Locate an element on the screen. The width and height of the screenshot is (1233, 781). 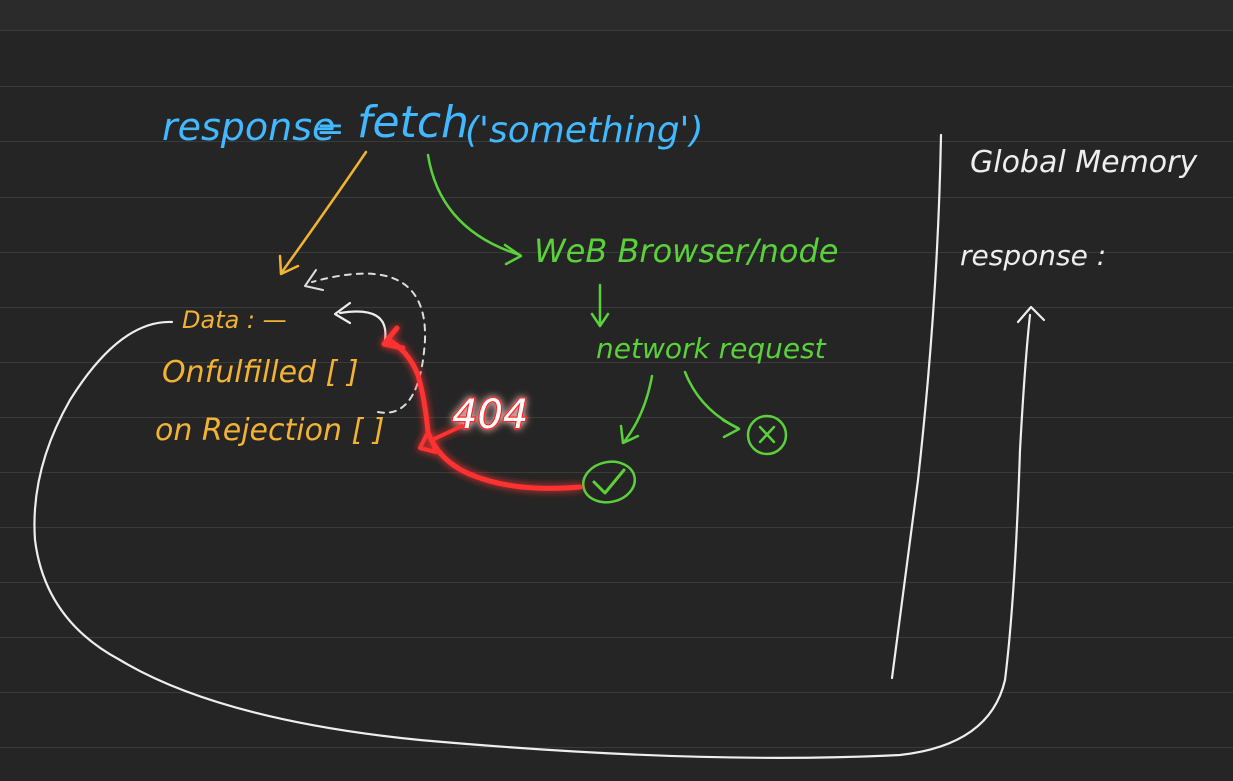
onrejection-label: on Rejection [ ] is located at coordinates (269, 430).